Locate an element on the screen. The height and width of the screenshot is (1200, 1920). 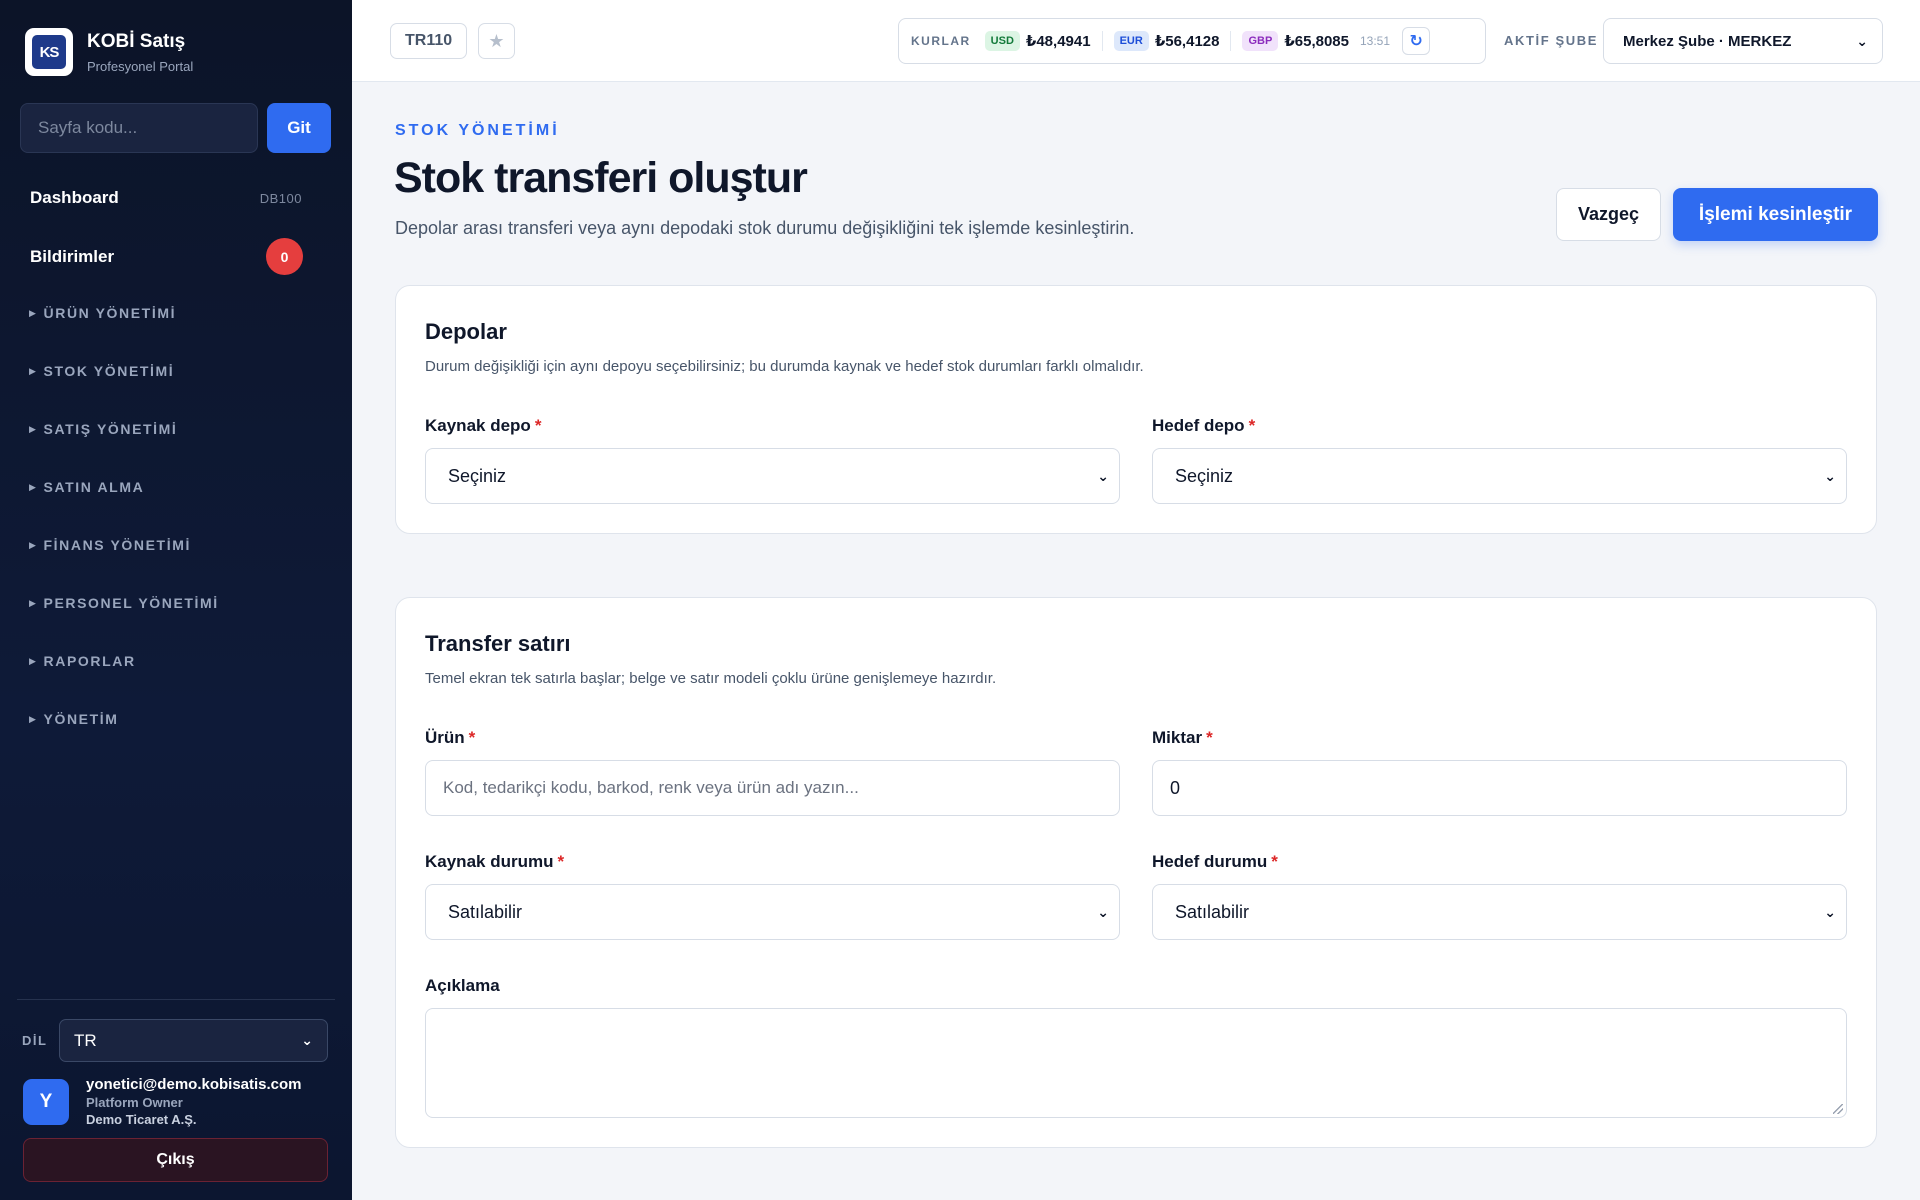
sidebar-group-satis-yonetimi: ▶ SATIŞ YÖNETİMİ is located at coordinates (103, 429).